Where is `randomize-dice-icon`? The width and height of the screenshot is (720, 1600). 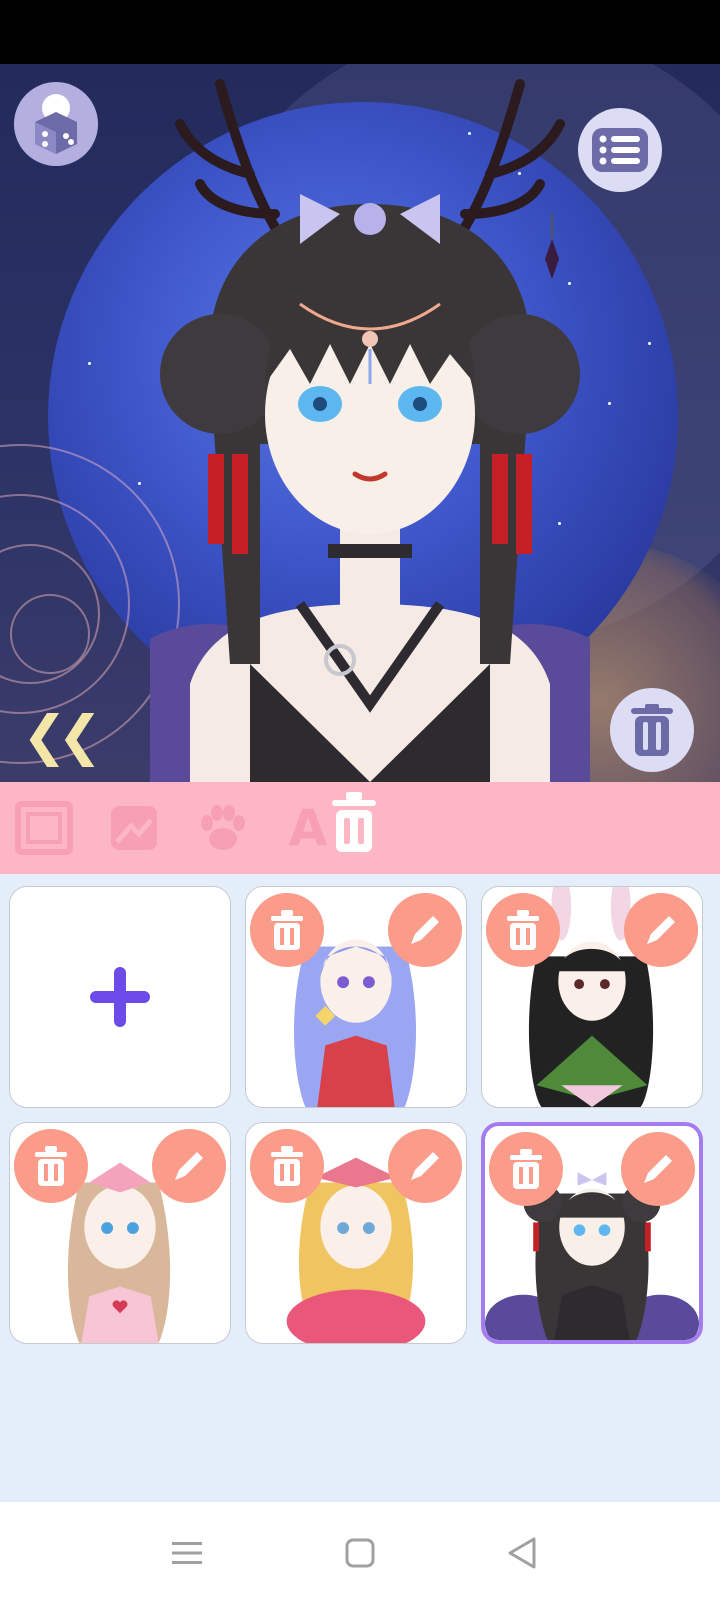 randomize-dice-icon is located at coordinates (56, 124).